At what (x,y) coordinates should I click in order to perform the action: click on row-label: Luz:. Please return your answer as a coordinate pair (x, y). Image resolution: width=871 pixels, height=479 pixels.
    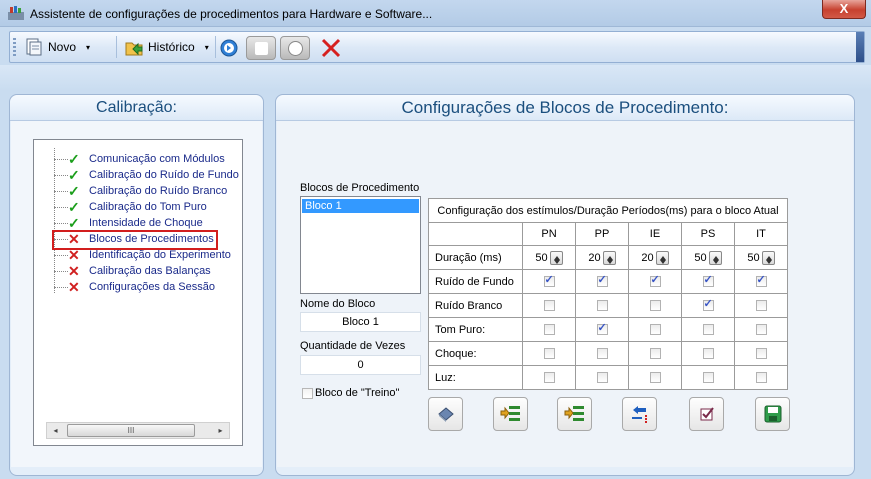
    Looking at the image, I should click on (475, 377).